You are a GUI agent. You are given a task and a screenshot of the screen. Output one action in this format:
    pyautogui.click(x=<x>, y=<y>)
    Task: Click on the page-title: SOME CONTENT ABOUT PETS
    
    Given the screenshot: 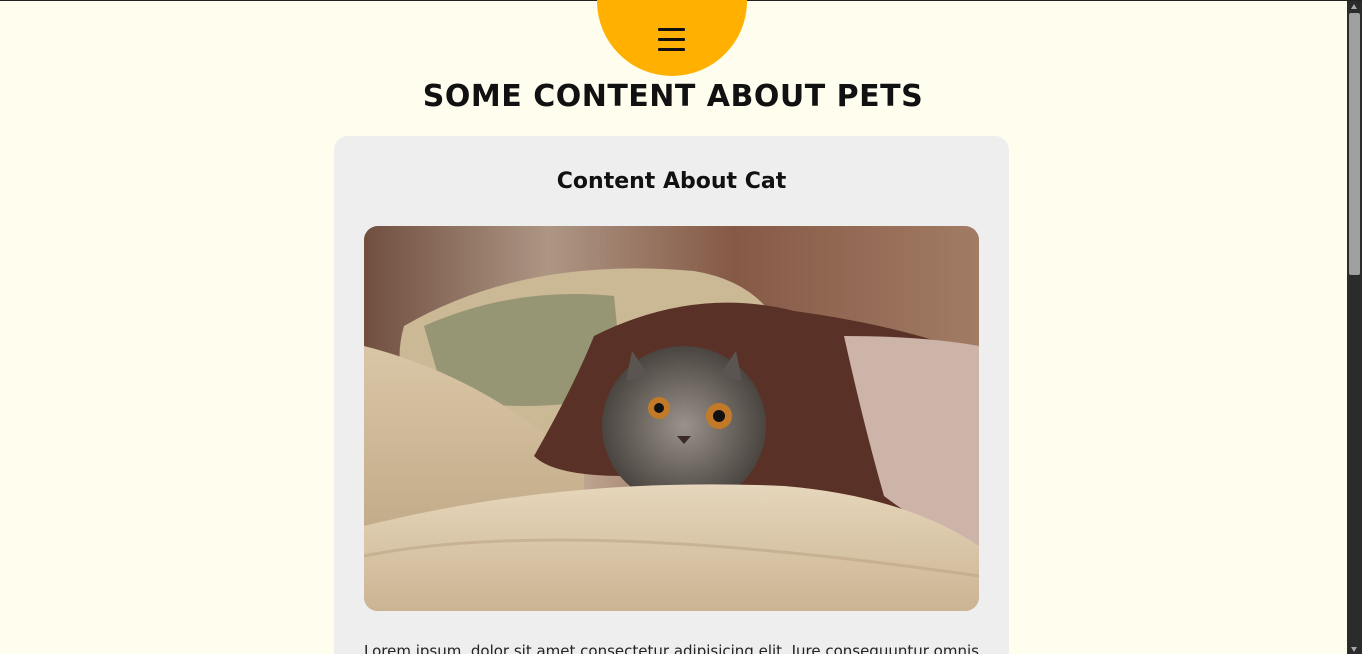 What is the action you would take?
    pyautogui.click(x=673, y=96)
    